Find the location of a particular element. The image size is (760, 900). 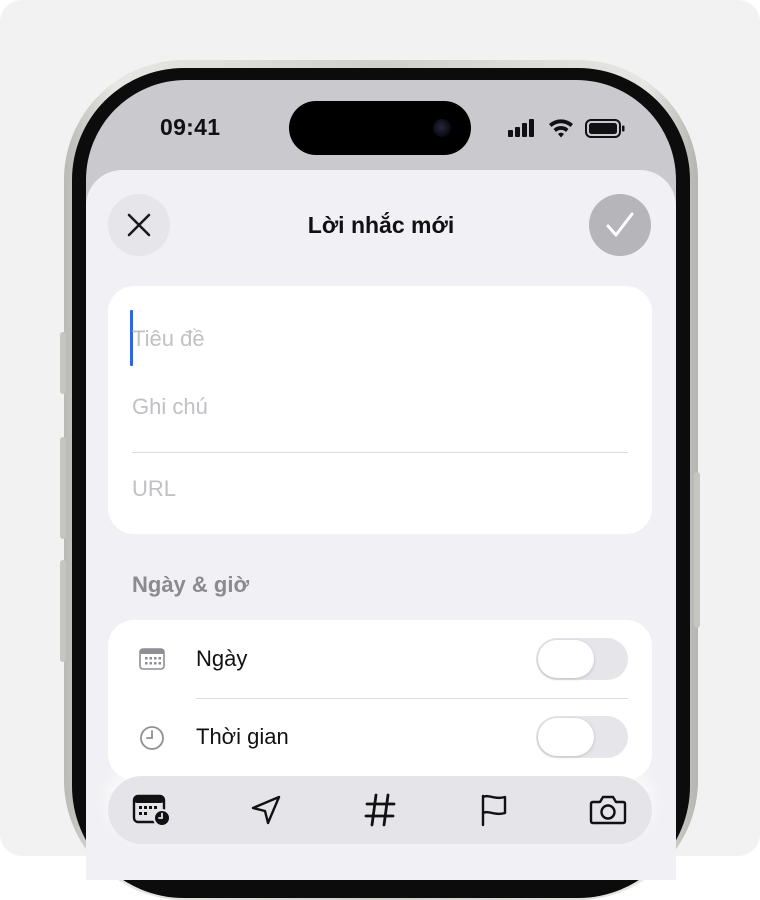

location-tool-button is located at coordinates (266, 810).